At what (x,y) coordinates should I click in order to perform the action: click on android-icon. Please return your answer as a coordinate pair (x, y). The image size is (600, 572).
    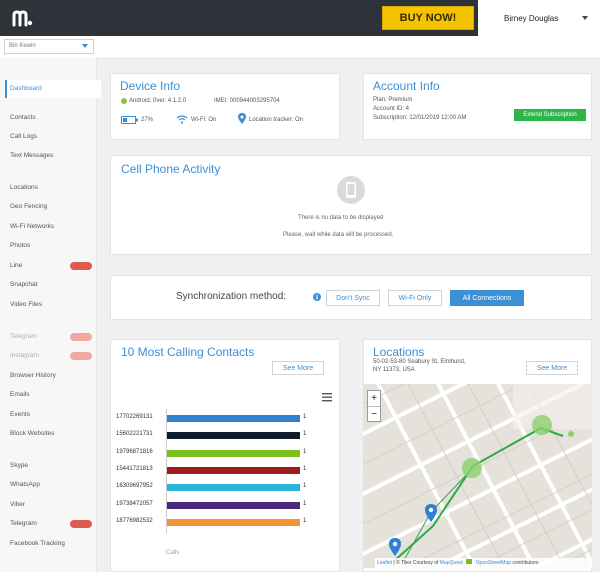
    Looking at the image, I should click on (124, 101).